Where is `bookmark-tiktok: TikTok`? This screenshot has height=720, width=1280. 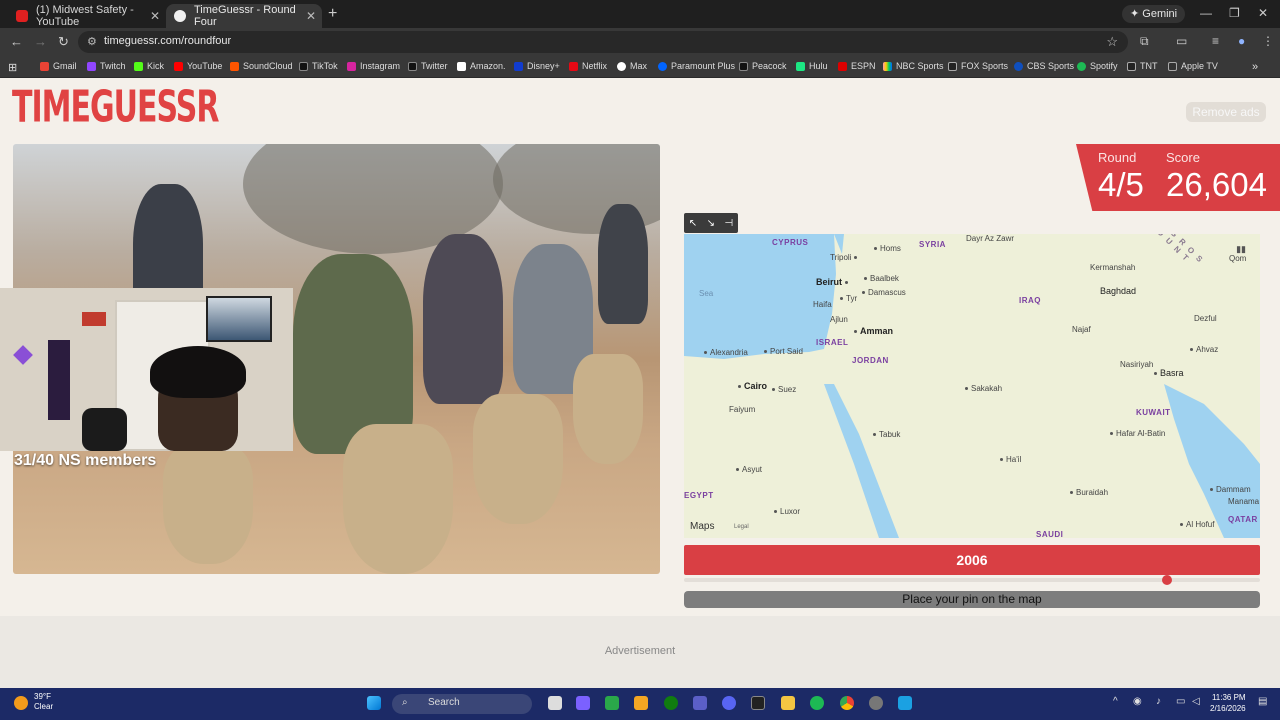 bookmark-tiktok: TikTok is located at coordinates (318, 66).